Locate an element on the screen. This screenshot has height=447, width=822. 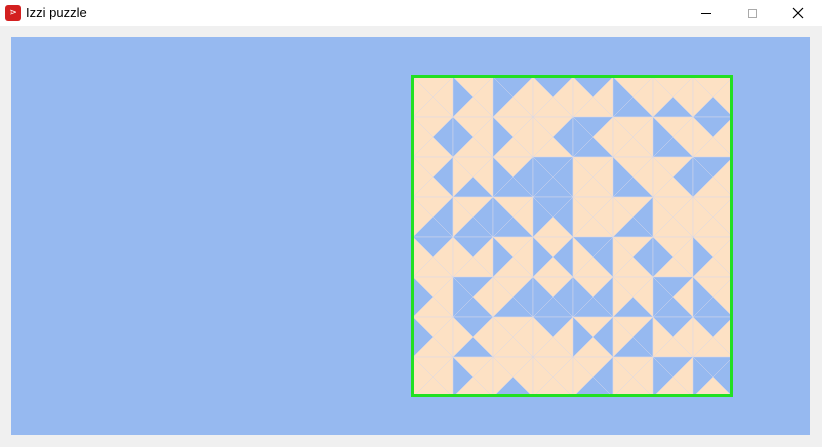
close-button is located at coordinates (798, 13).